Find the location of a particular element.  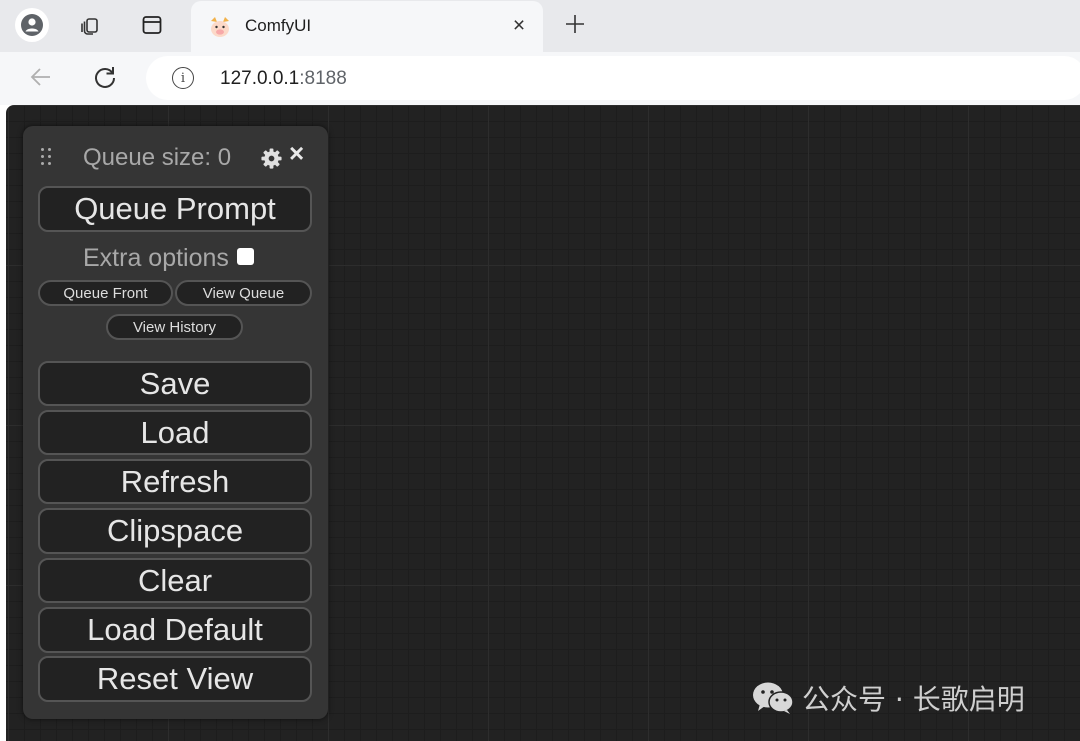

new-tab-button is located at coordinates (575, 24).